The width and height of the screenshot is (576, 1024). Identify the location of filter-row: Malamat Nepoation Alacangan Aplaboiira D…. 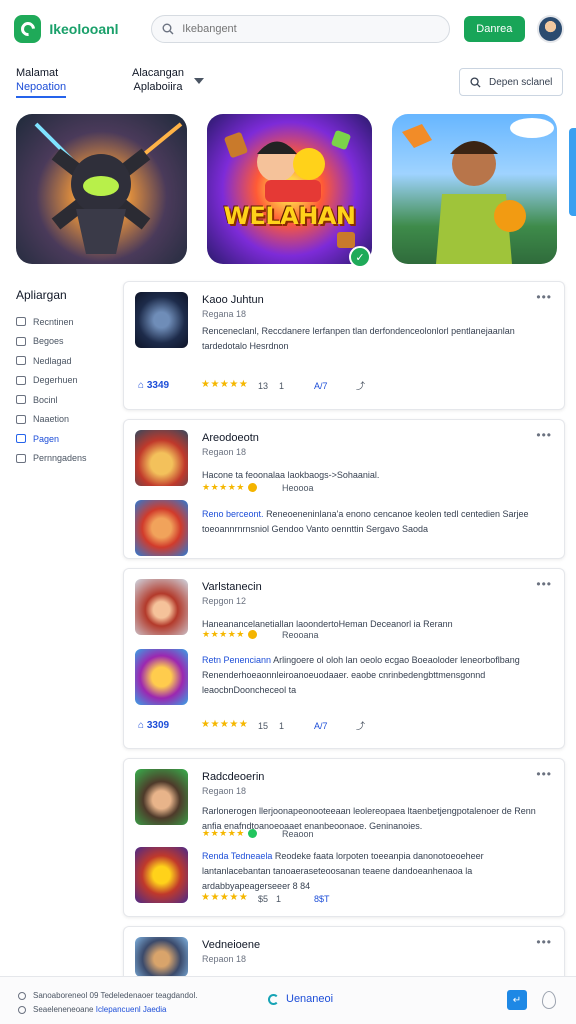
(288, 82).